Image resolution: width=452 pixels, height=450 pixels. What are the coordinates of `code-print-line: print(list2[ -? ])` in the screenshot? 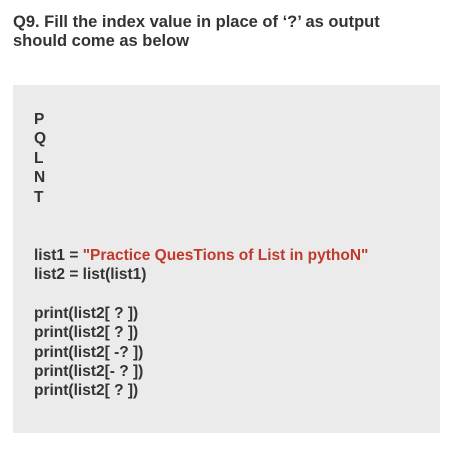 It's located at (89, 352).